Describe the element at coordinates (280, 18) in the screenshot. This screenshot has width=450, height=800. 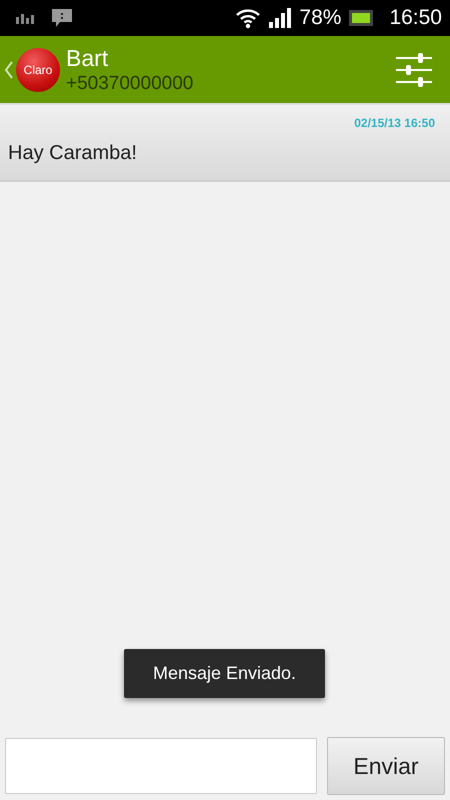
I see `cell-signal-icon` at that location.